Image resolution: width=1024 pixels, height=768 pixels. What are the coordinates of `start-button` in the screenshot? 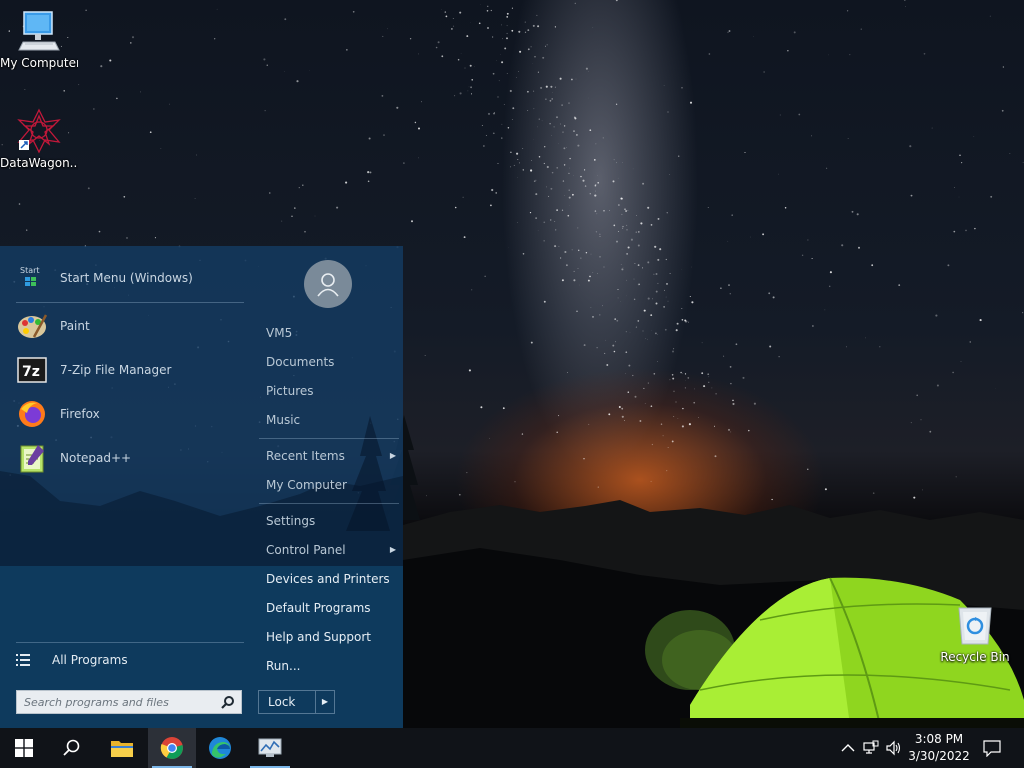 It's located at (24, 748).